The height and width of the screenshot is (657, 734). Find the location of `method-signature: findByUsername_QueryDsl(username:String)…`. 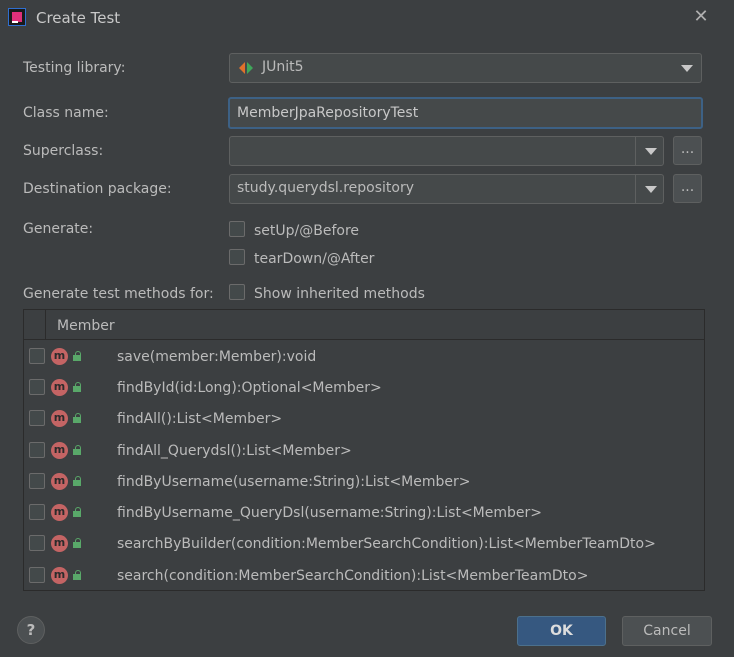

method-signature: findByUsername_QueryDsl(username:String)… is located at coordinates (329, 513).